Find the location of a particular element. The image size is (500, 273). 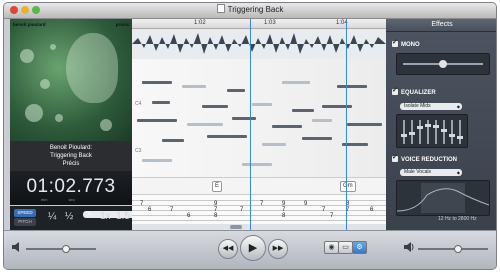

transport-bar: ◀◀ ▶ ▶▶ ◉ ▭ ⚙ is located at coordinates (250, 249).